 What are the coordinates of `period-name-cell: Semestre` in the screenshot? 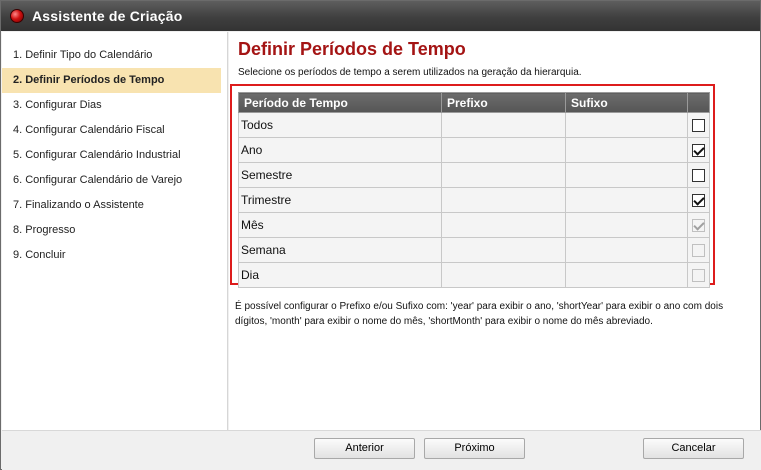 It's located at (340, 175).